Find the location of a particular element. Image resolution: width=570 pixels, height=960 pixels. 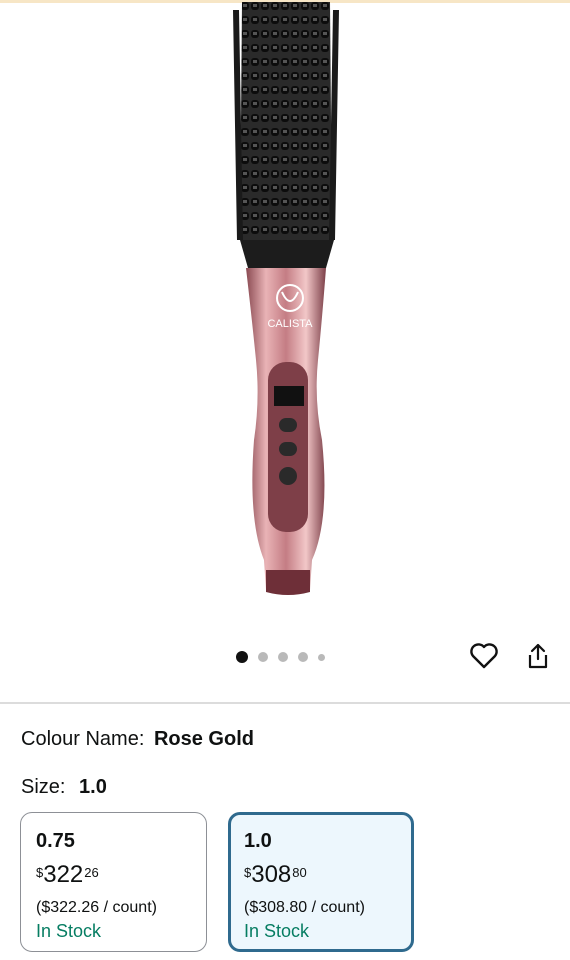

share-icon is located at coordinates (538, 656).